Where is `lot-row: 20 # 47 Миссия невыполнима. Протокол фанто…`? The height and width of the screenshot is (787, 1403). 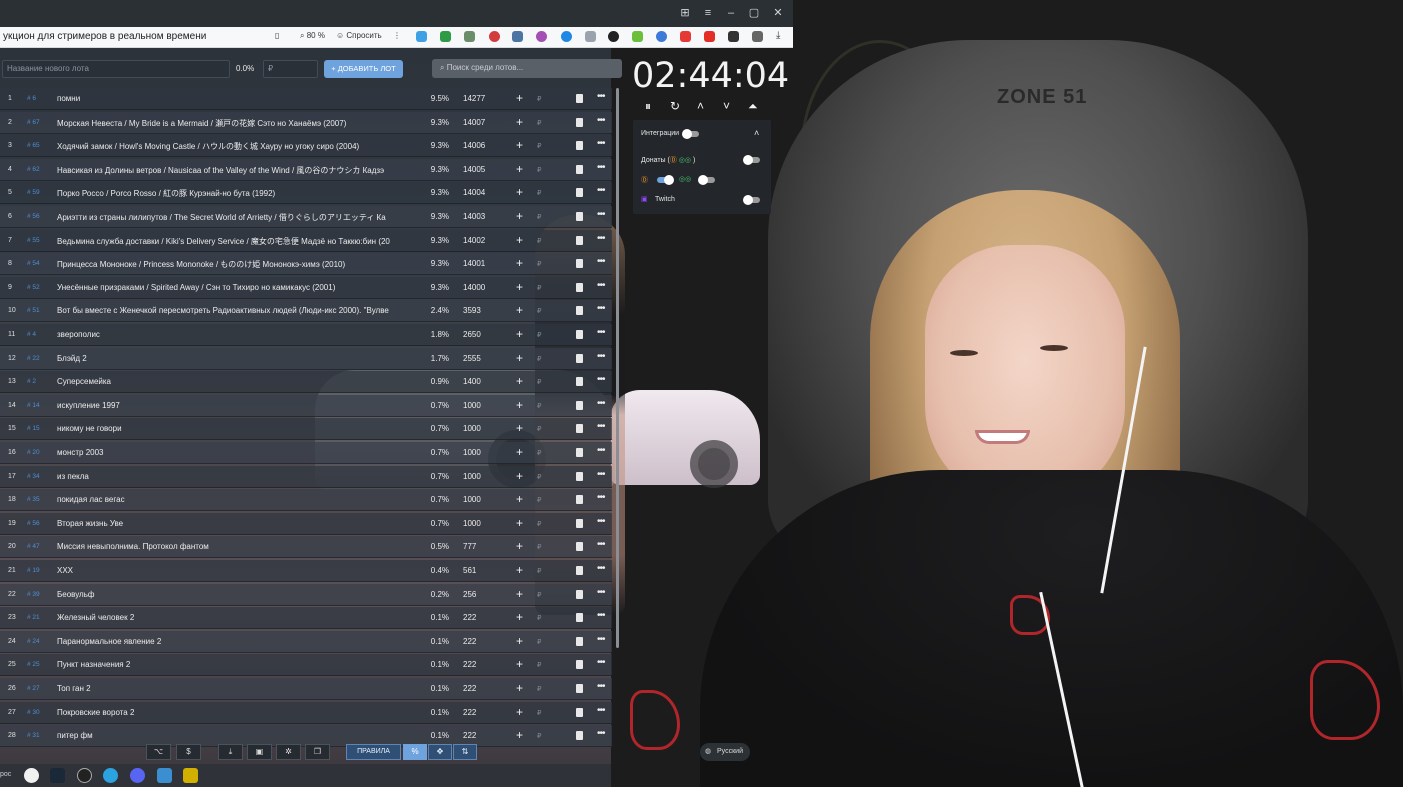
lot-row: 20 # 47 Миссия невыполнима. Протокол фанто… is located at coordinates (306, 547).